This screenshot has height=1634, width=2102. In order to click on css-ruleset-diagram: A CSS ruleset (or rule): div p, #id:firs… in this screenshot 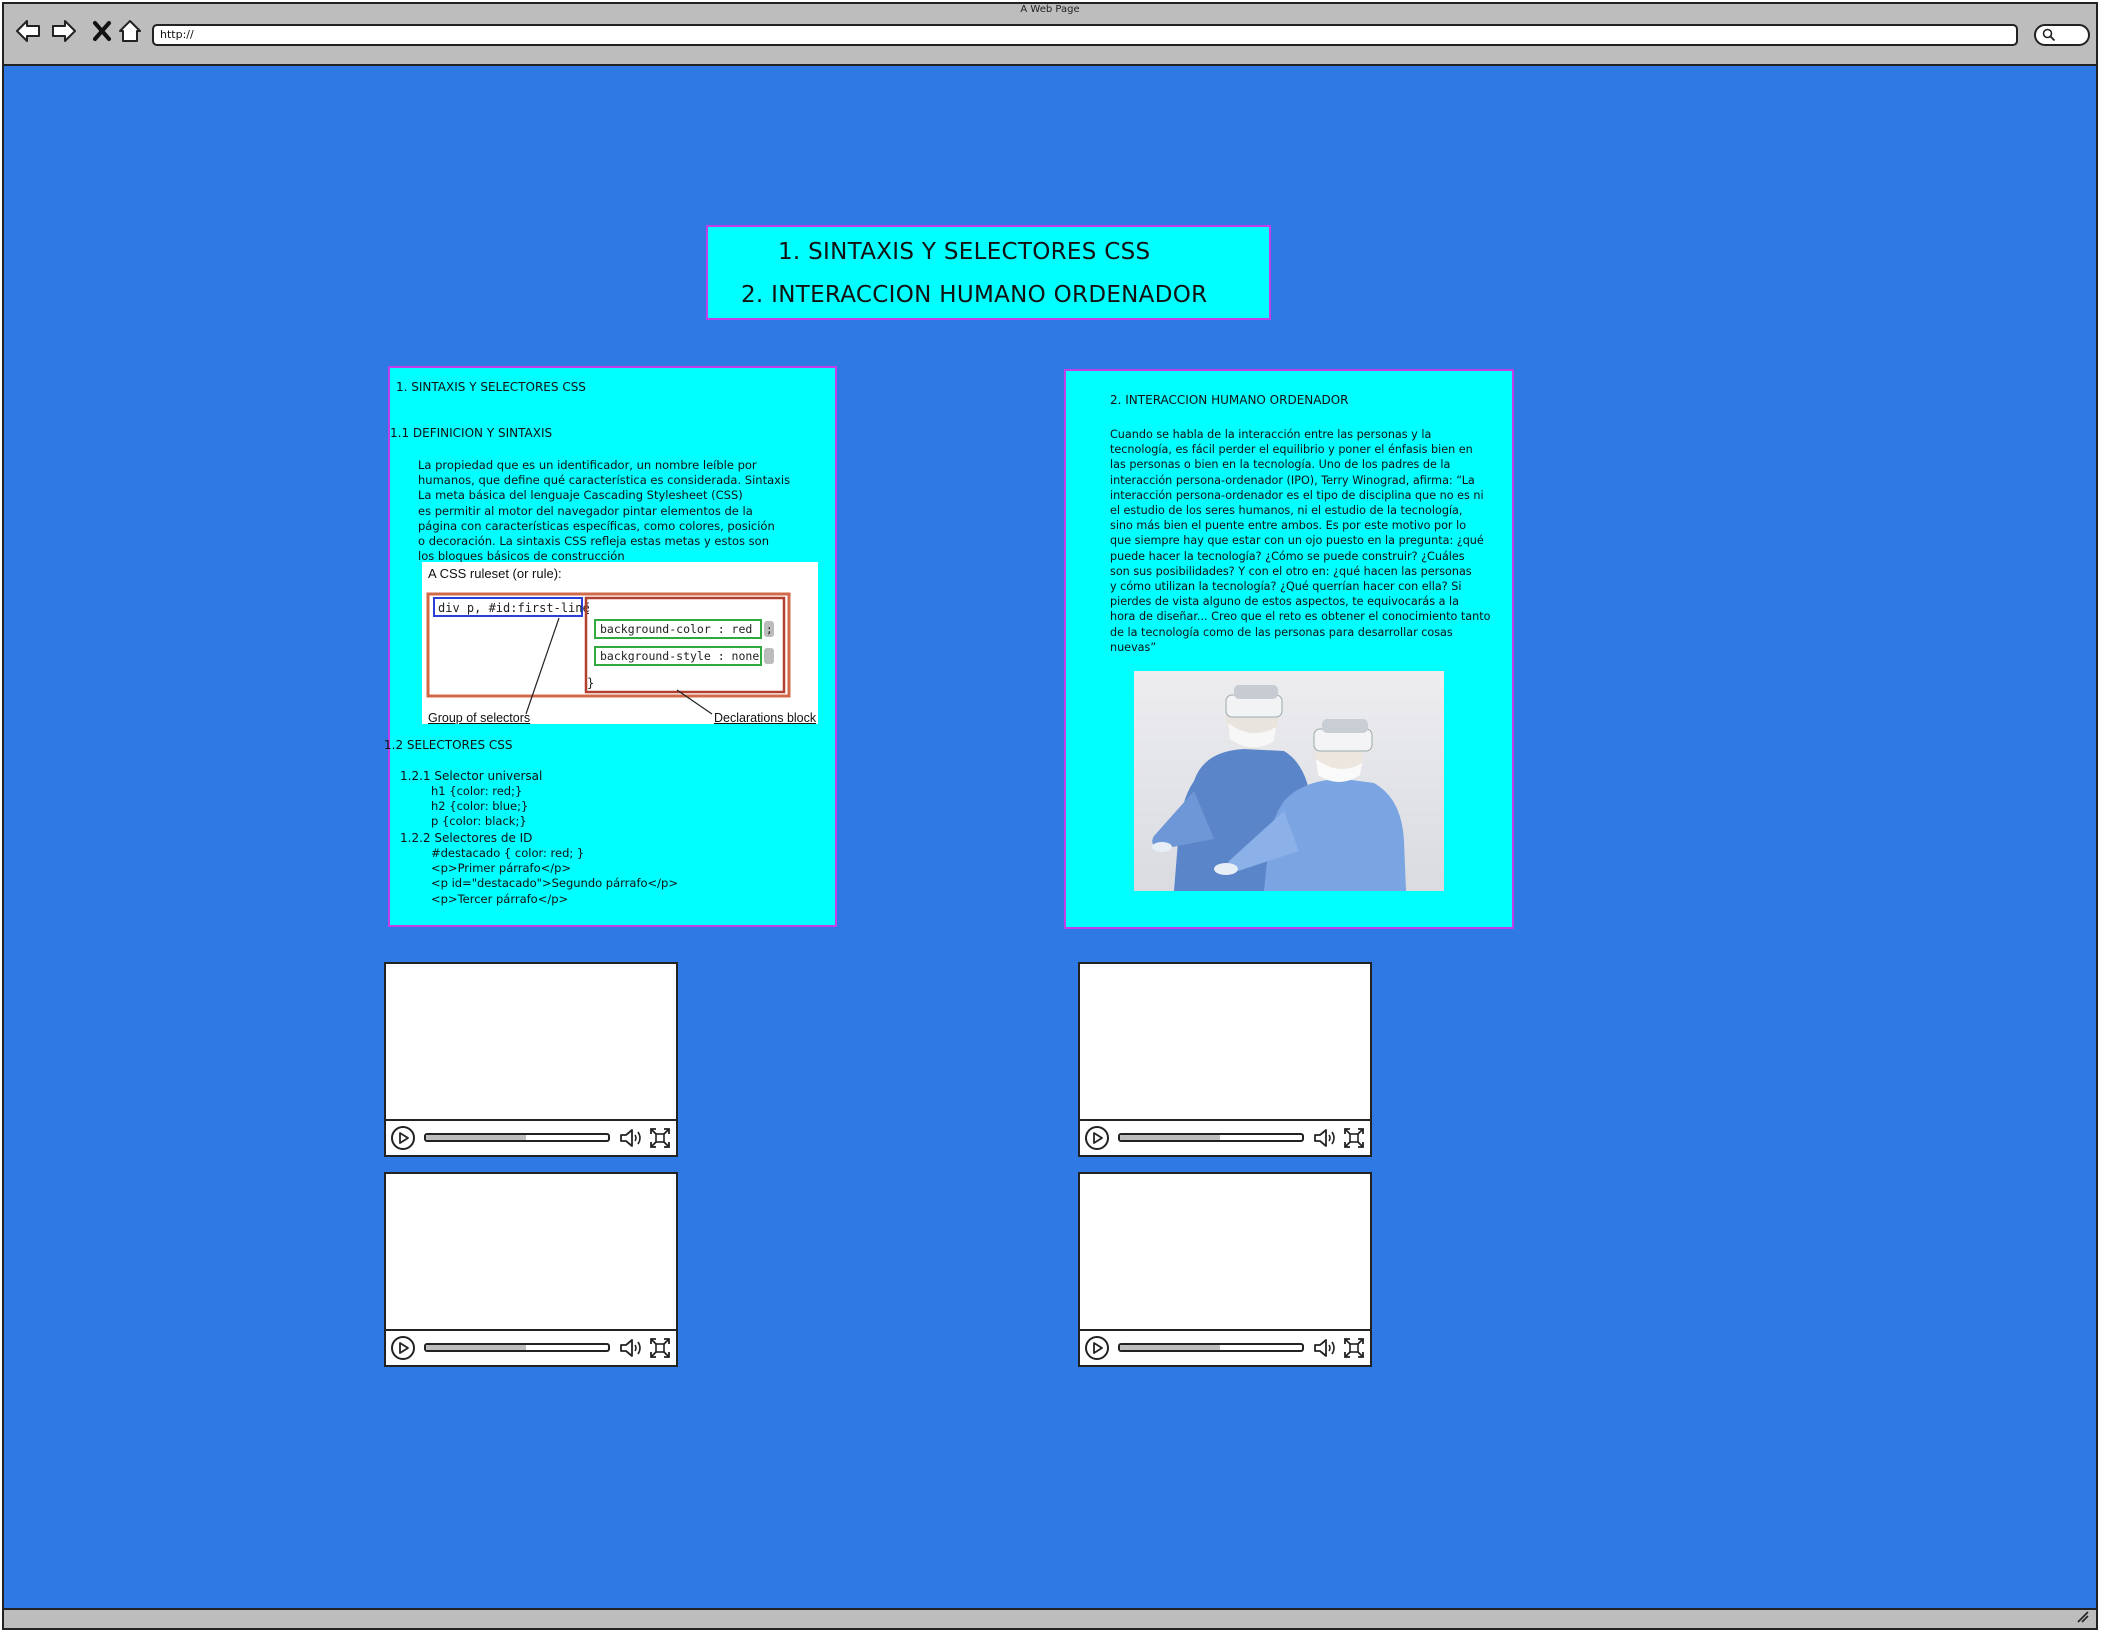, I will do `click(620, 643)`.